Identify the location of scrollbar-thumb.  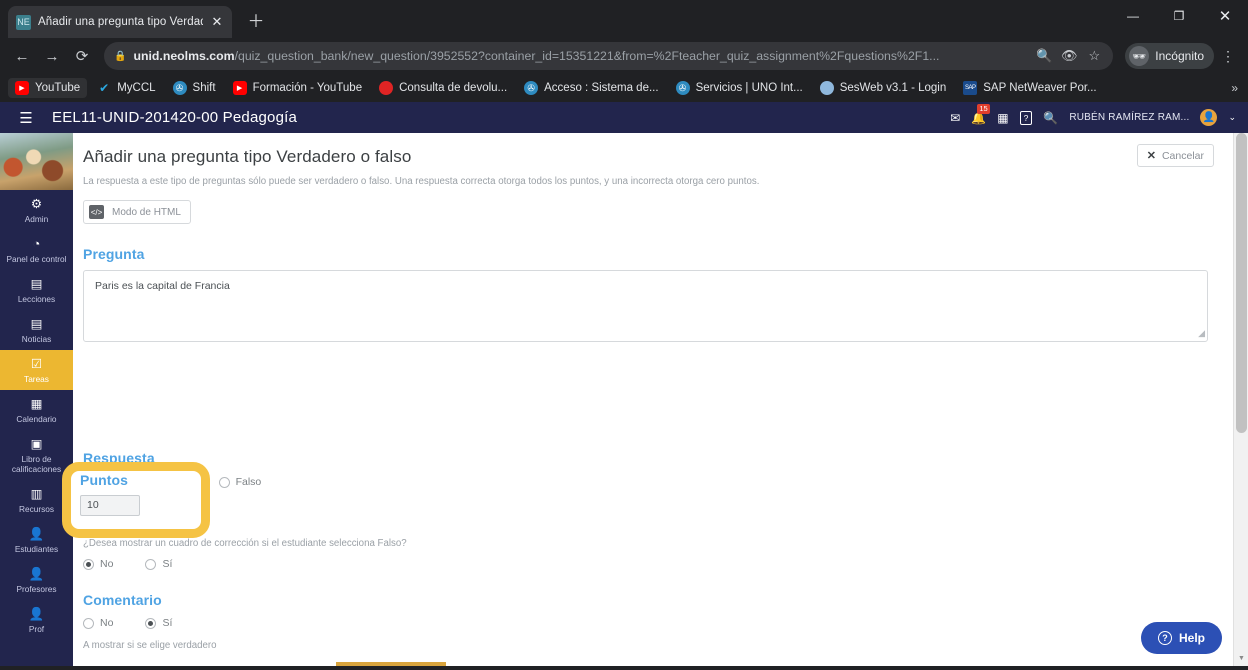
(1241, 283).